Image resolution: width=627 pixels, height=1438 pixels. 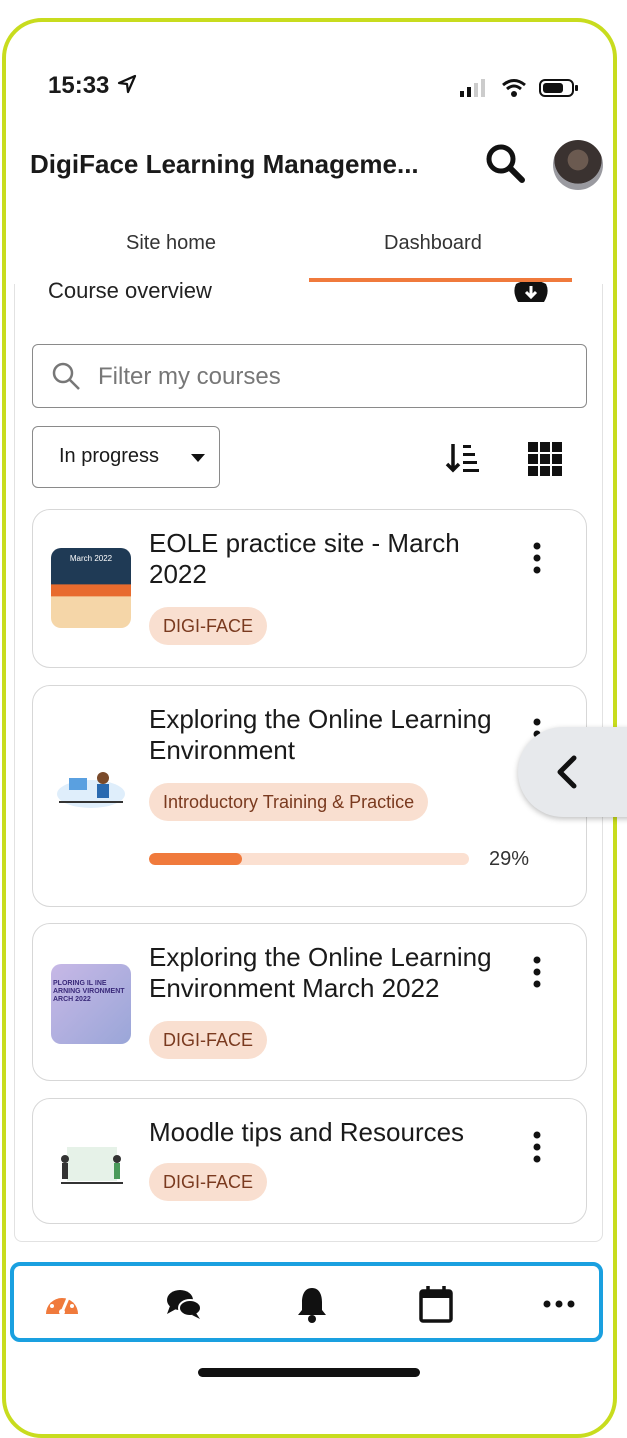 What do you see at coordinates (329, 1132) in the screenshot?
I see `course-title: Moodle tips and Resources` at bounding box center [329, 1132].